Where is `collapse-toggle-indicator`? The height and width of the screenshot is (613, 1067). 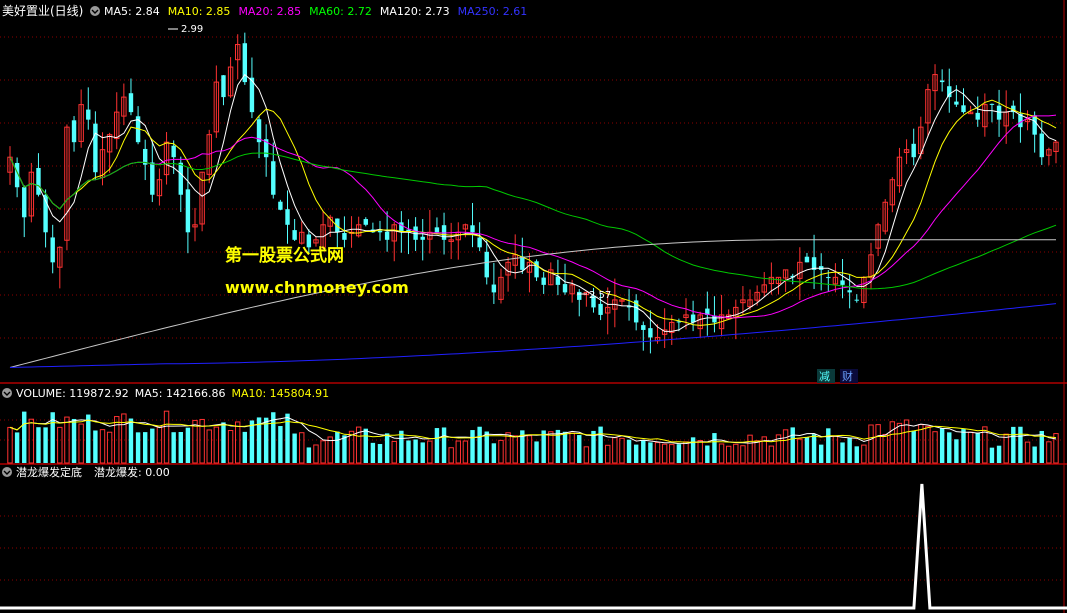
collapse-toggle-indicator is located at coordinates (7, 472).